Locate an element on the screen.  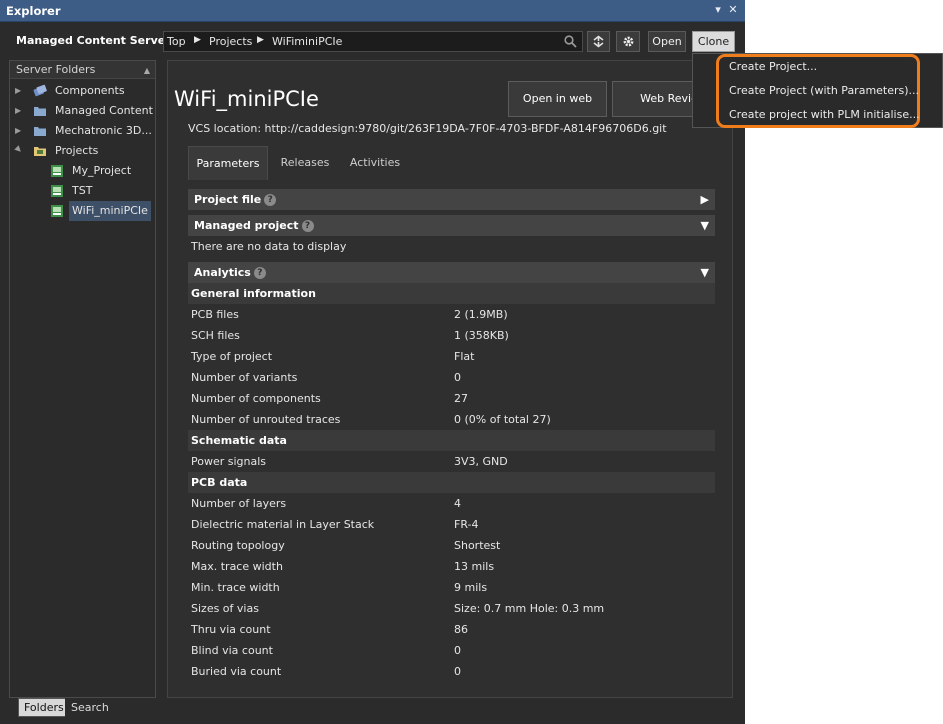
section-title: Managed project is located at coordinates (246, 225).